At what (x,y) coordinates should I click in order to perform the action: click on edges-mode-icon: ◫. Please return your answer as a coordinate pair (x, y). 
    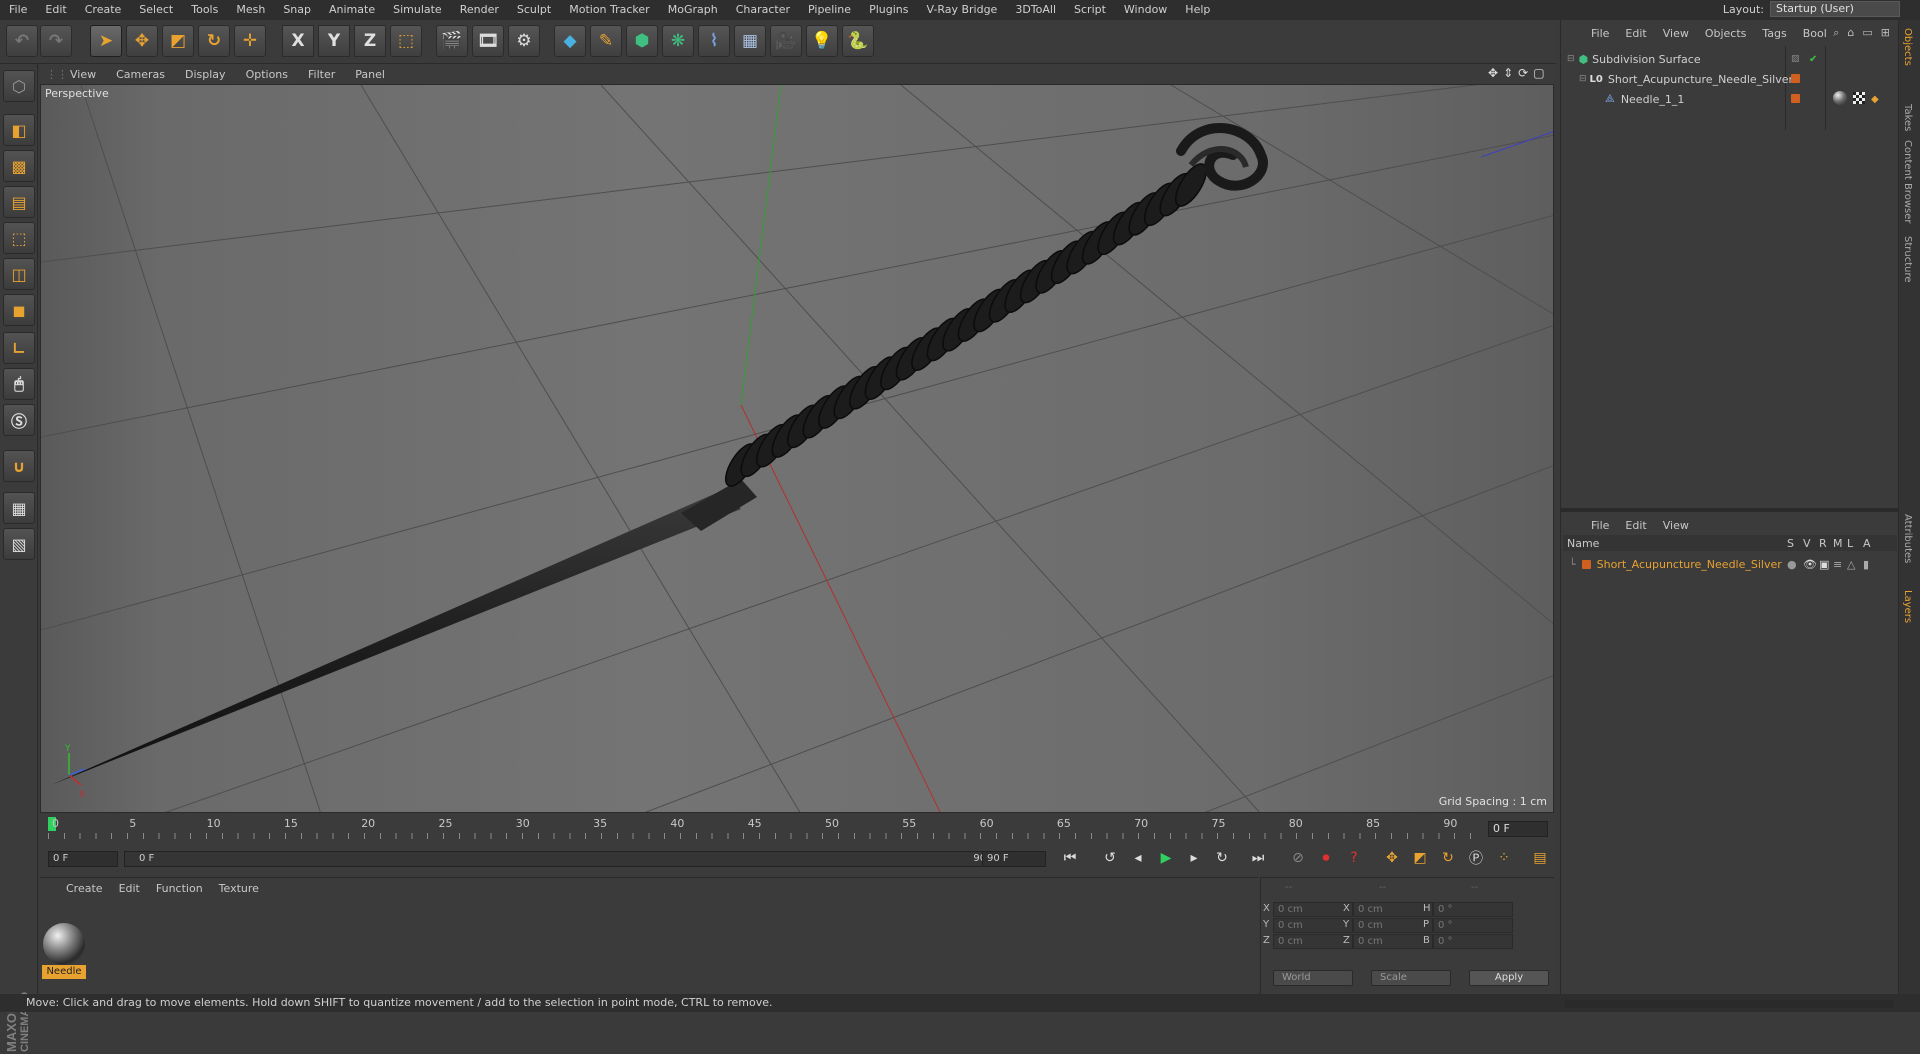
    Looking at the image, I should click on (19, 274).